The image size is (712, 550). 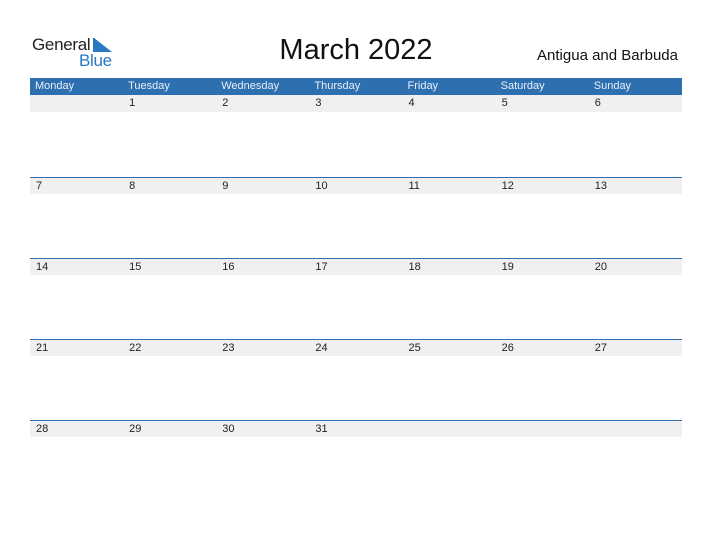 I want to click on week-row-4: 21 22 23 24 25 26 27, so click(x=356, y=379).